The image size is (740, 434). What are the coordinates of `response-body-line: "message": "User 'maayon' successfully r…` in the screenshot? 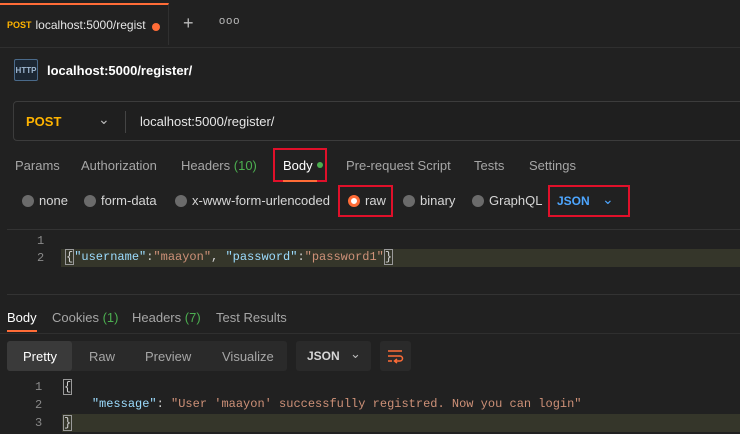 It's located at (322, 404).